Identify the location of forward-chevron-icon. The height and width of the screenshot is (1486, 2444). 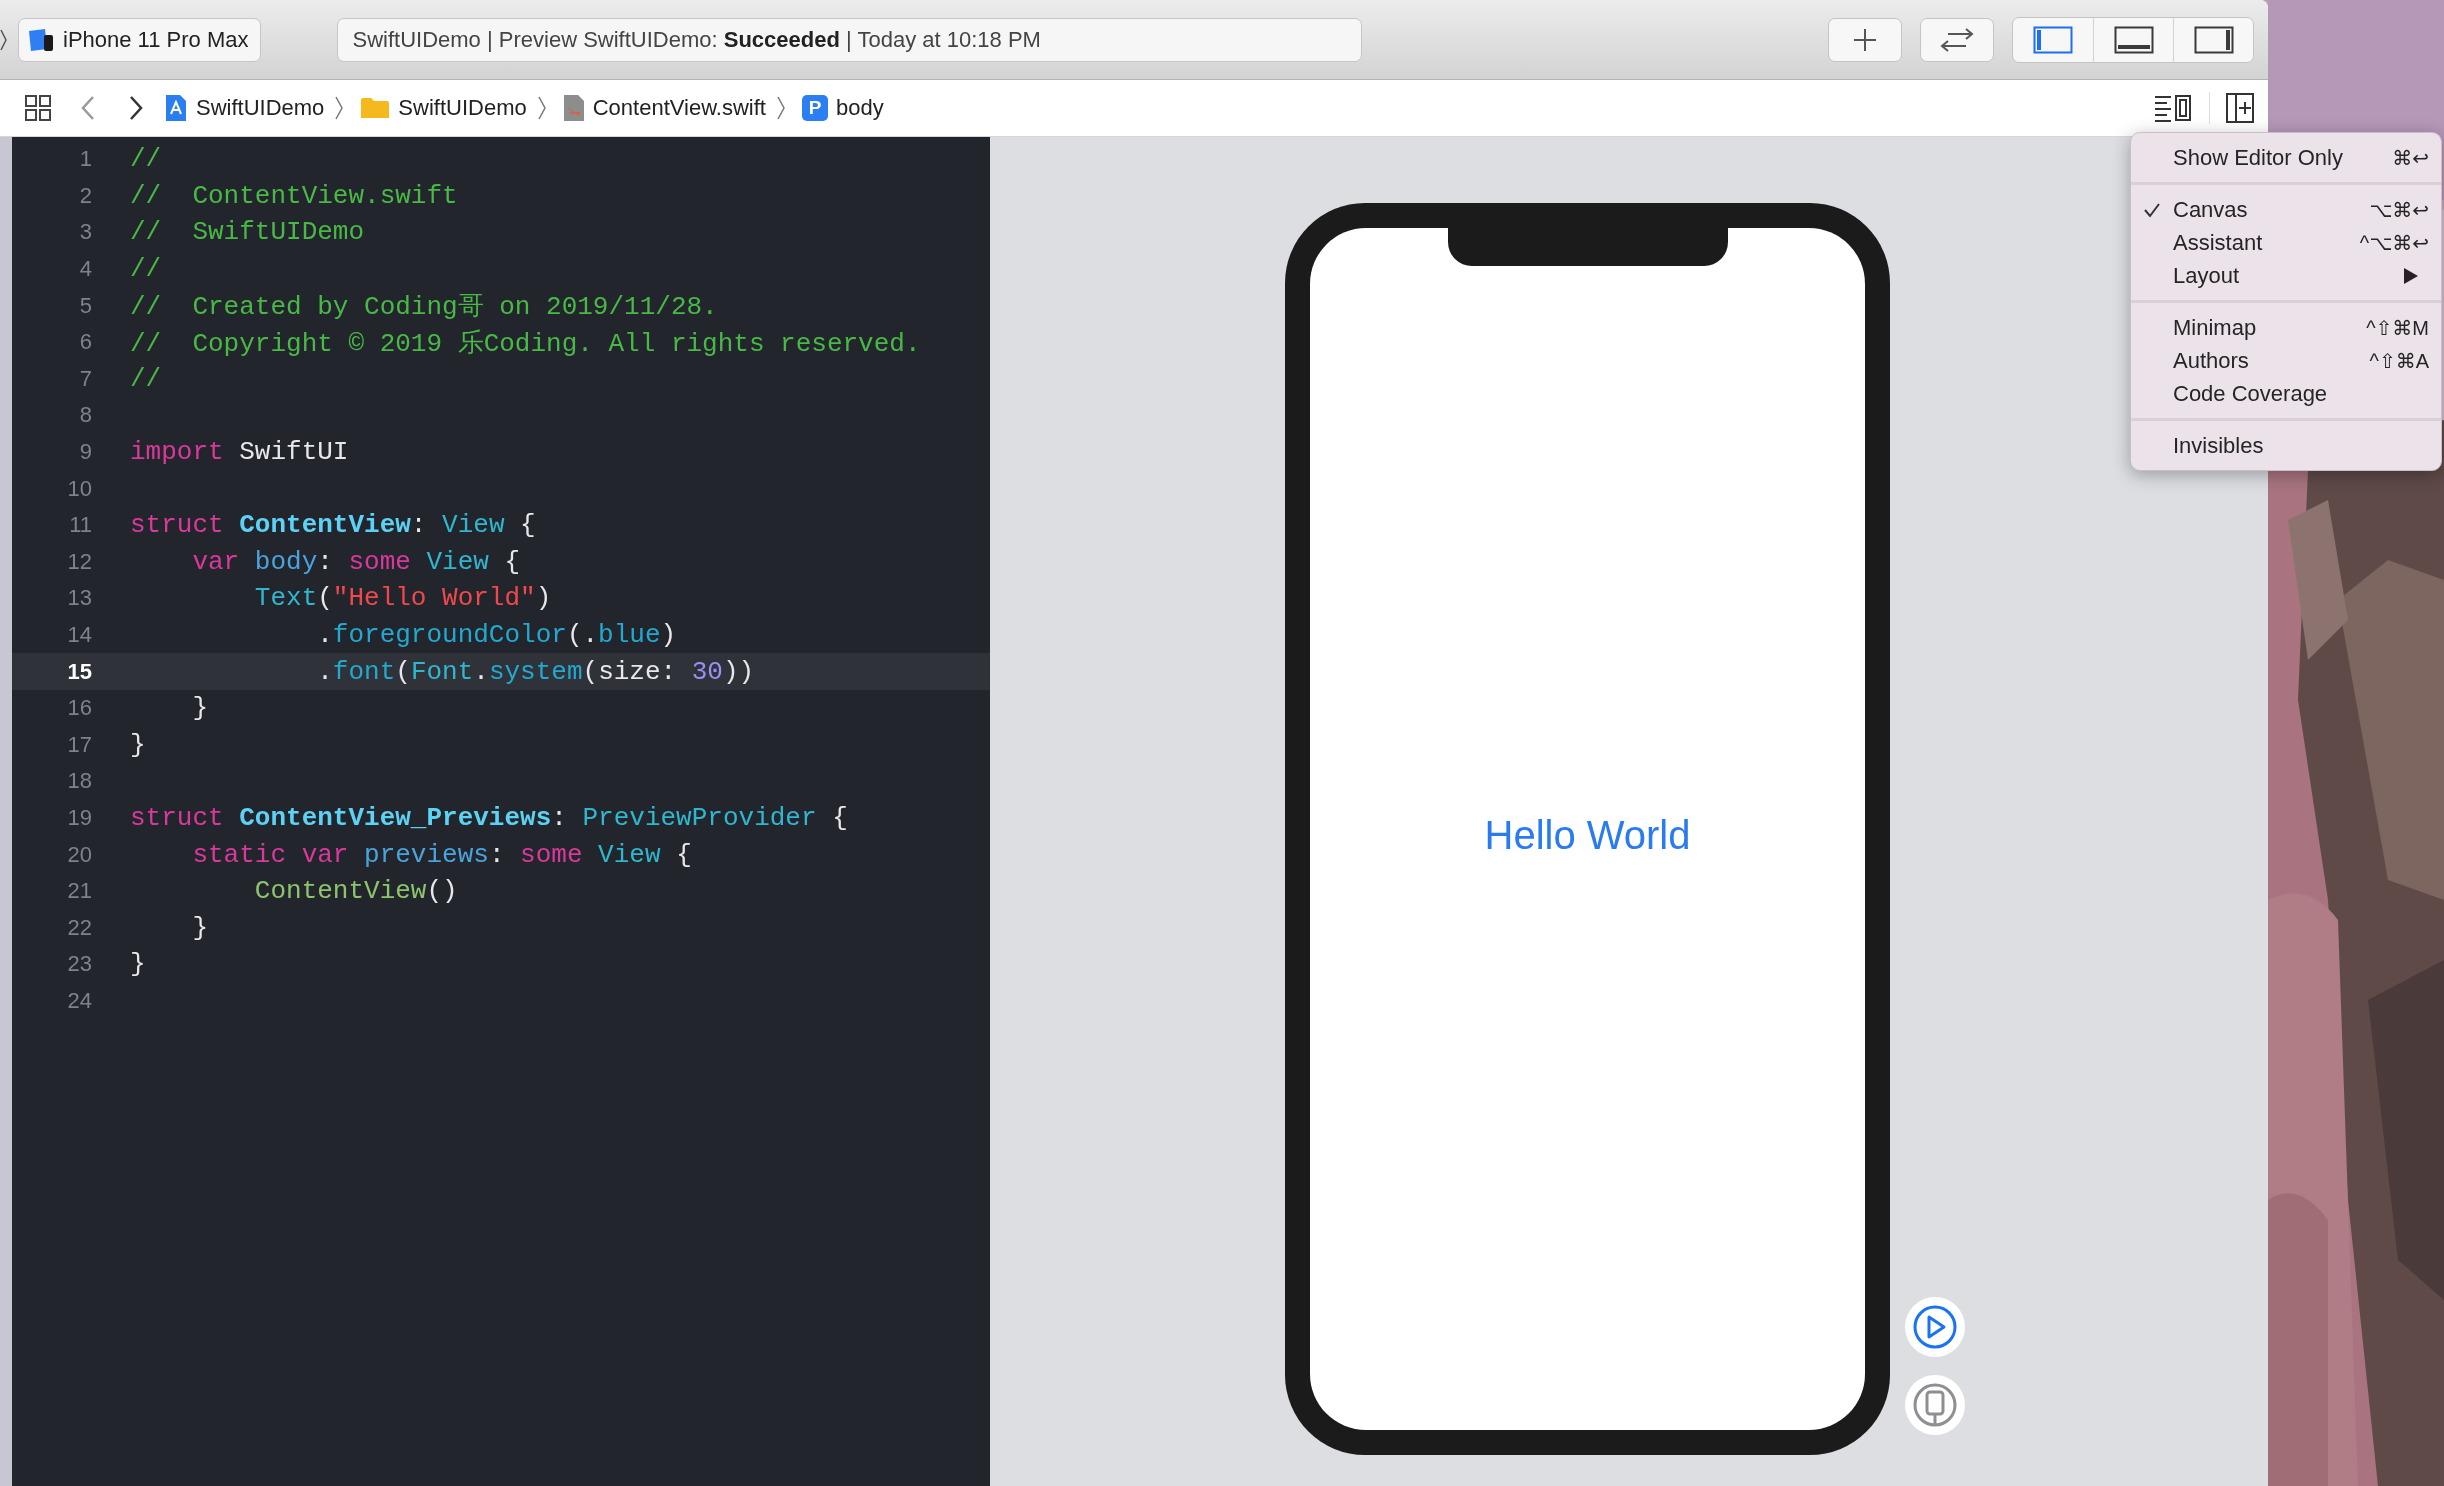
(136, 108).